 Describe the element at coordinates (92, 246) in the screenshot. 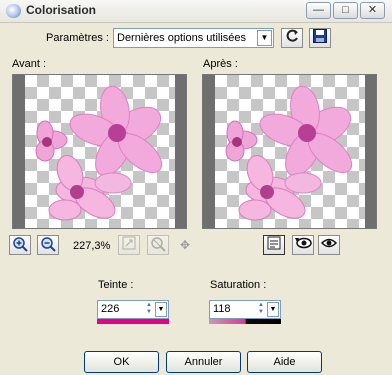

I see `zoom-level: 227,3%` at that location.